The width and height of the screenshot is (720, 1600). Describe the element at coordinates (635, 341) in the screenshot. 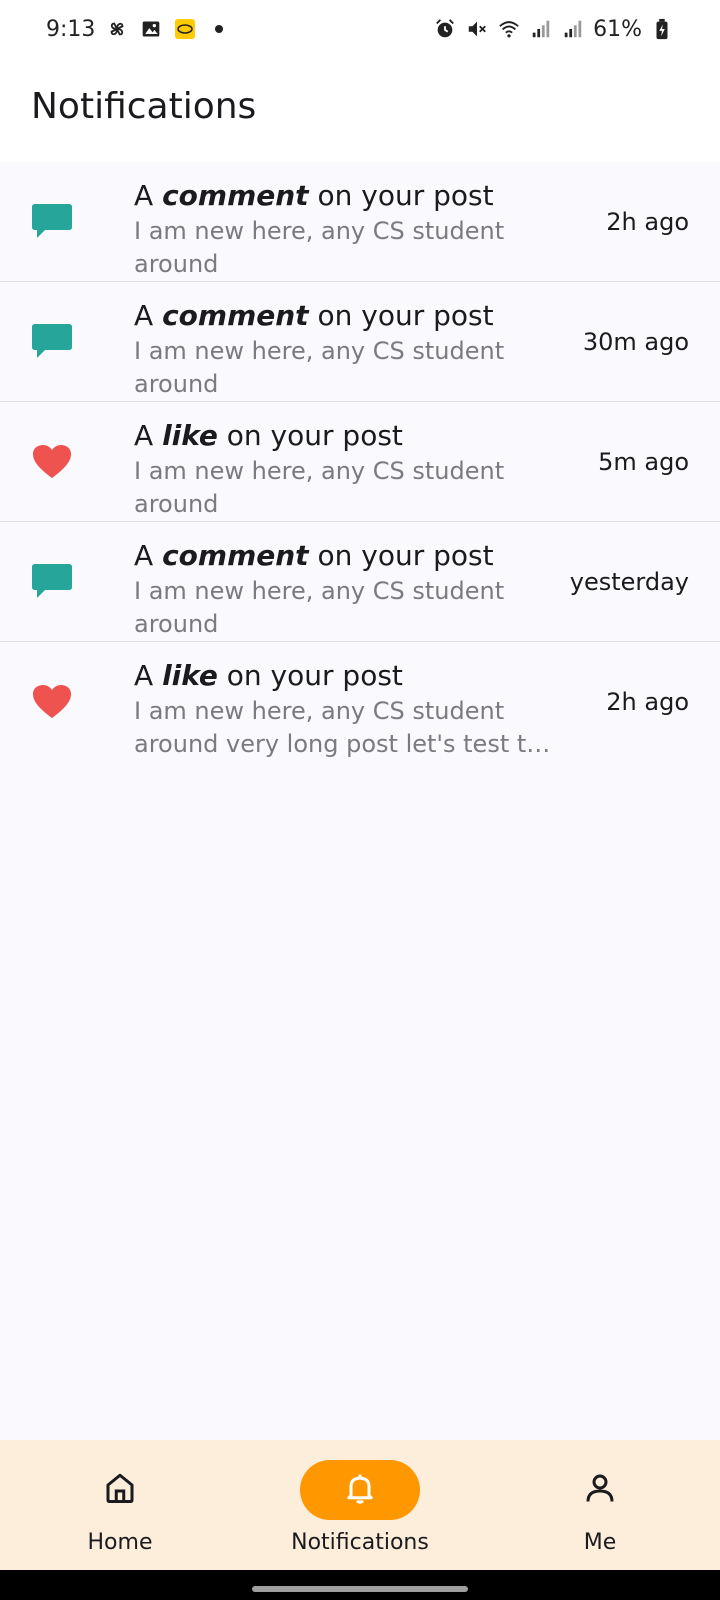

I see `notification-time: 30m ago` at that location.